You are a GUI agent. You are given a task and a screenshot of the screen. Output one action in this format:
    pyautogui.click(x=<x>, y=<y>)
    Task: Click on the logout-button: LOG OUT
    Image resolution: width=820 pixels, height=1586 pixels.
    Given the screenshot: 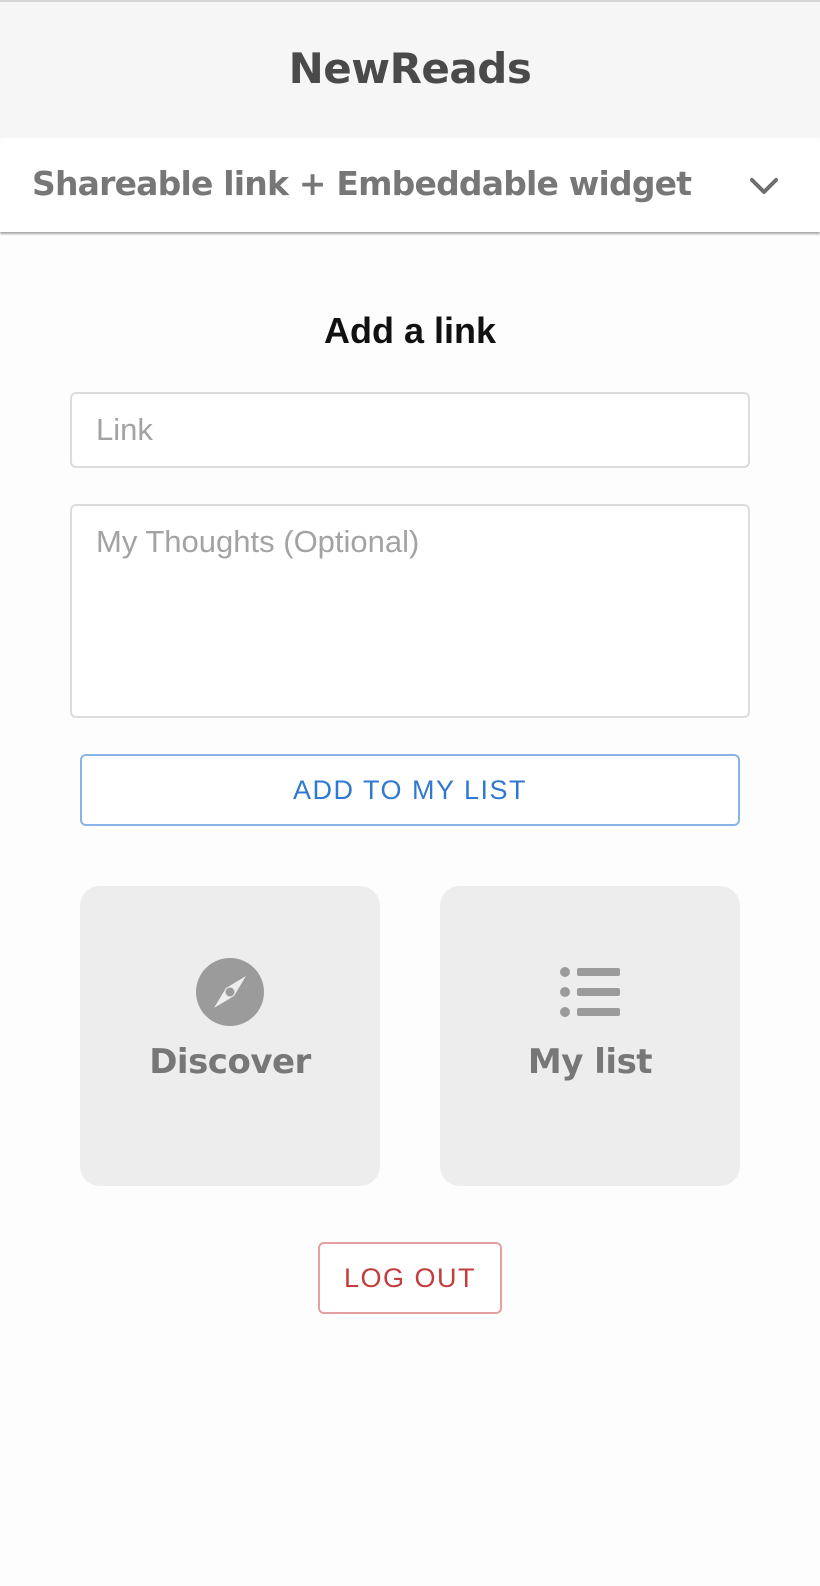 What is the action you would take?
    pyautogui.click(x=410, y=1278)
    